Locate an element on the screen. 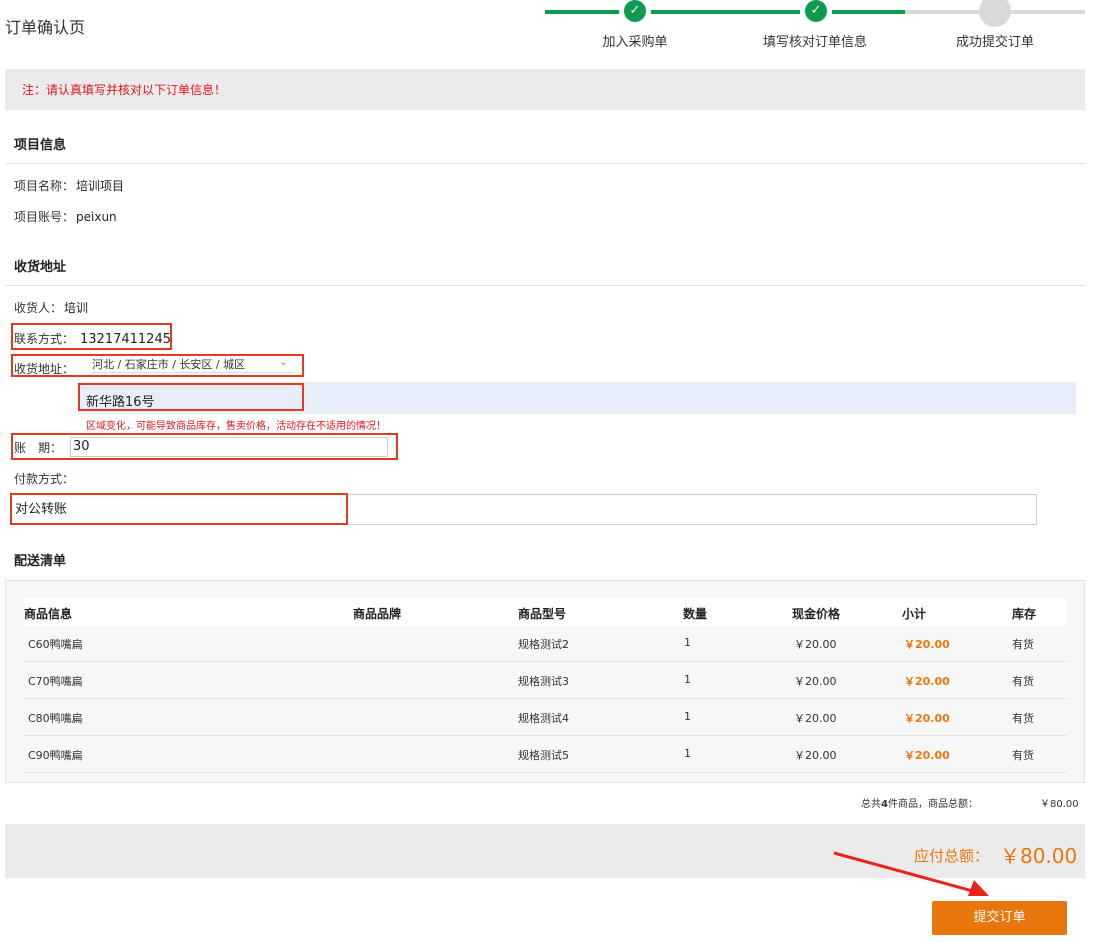 This screenshot has width=1099, height=942. total-amount: ￥80.00 is located at coordinates (1039, 856).